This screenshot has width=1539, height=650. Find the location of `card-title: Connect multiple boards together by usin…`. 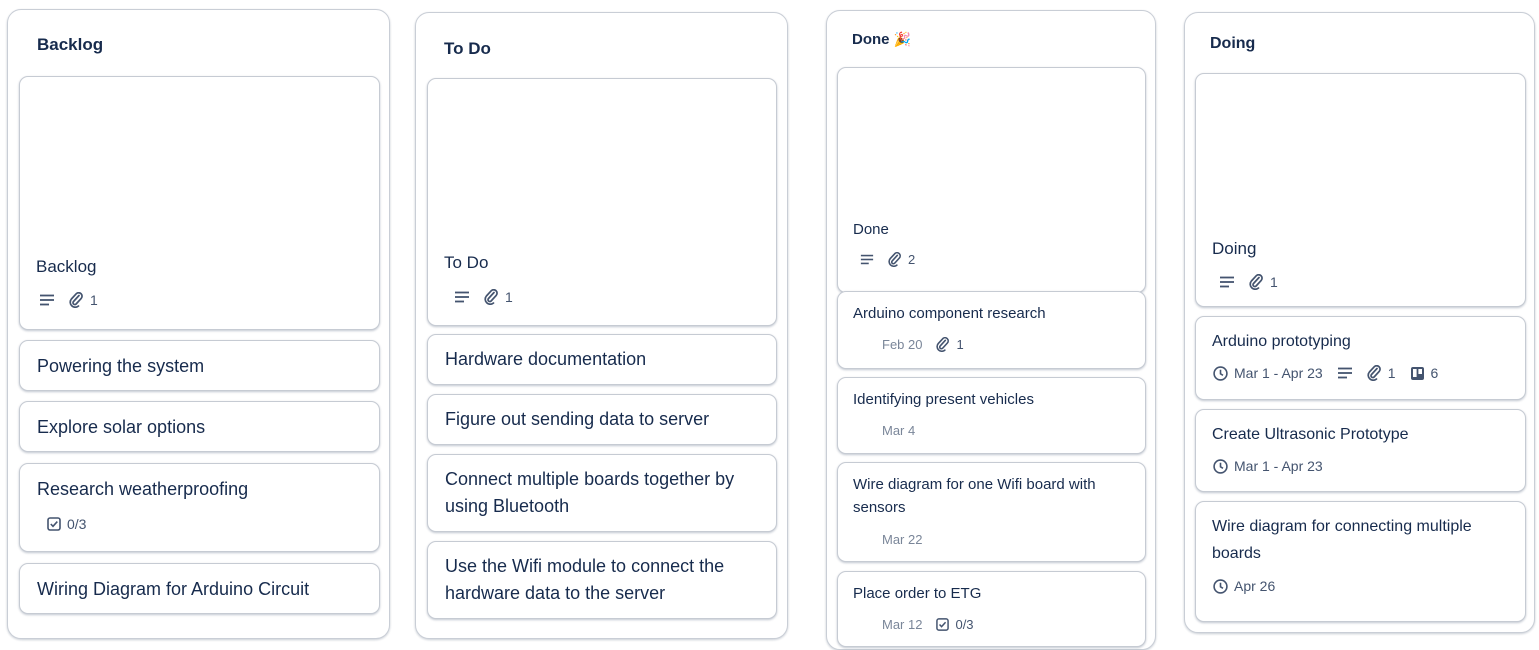

card-title: Connect multiple boards together by usin… is located at coordinates (590, 492).